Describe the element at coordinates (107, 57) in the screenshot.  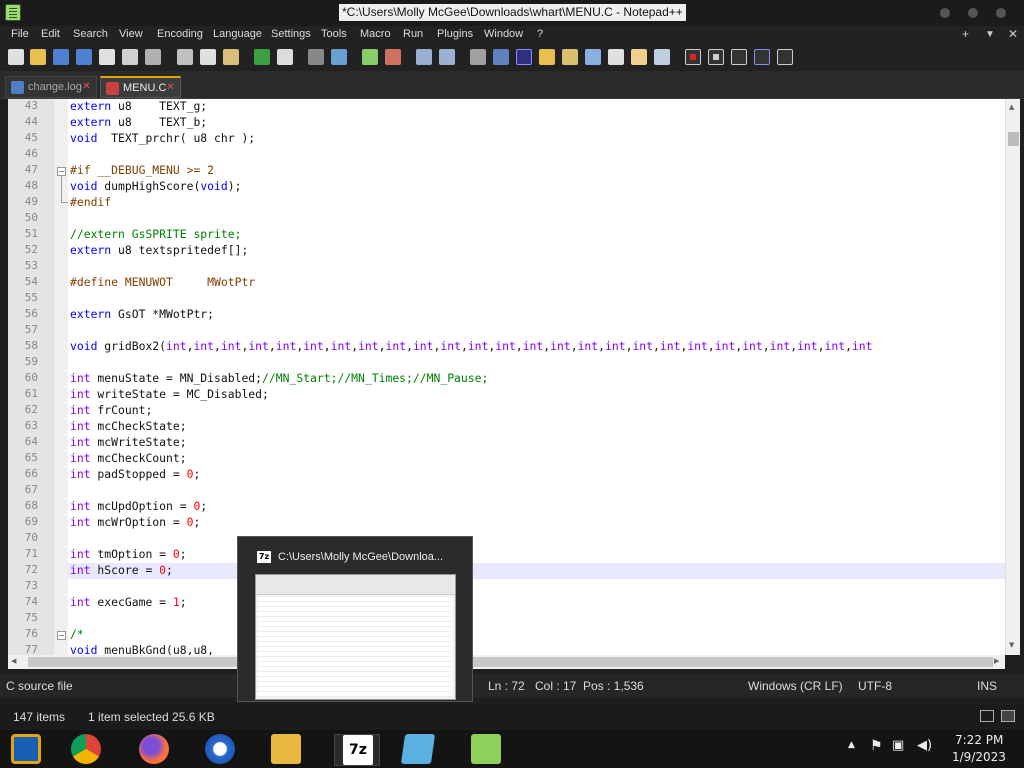
I see `close-file-icon` at that location.